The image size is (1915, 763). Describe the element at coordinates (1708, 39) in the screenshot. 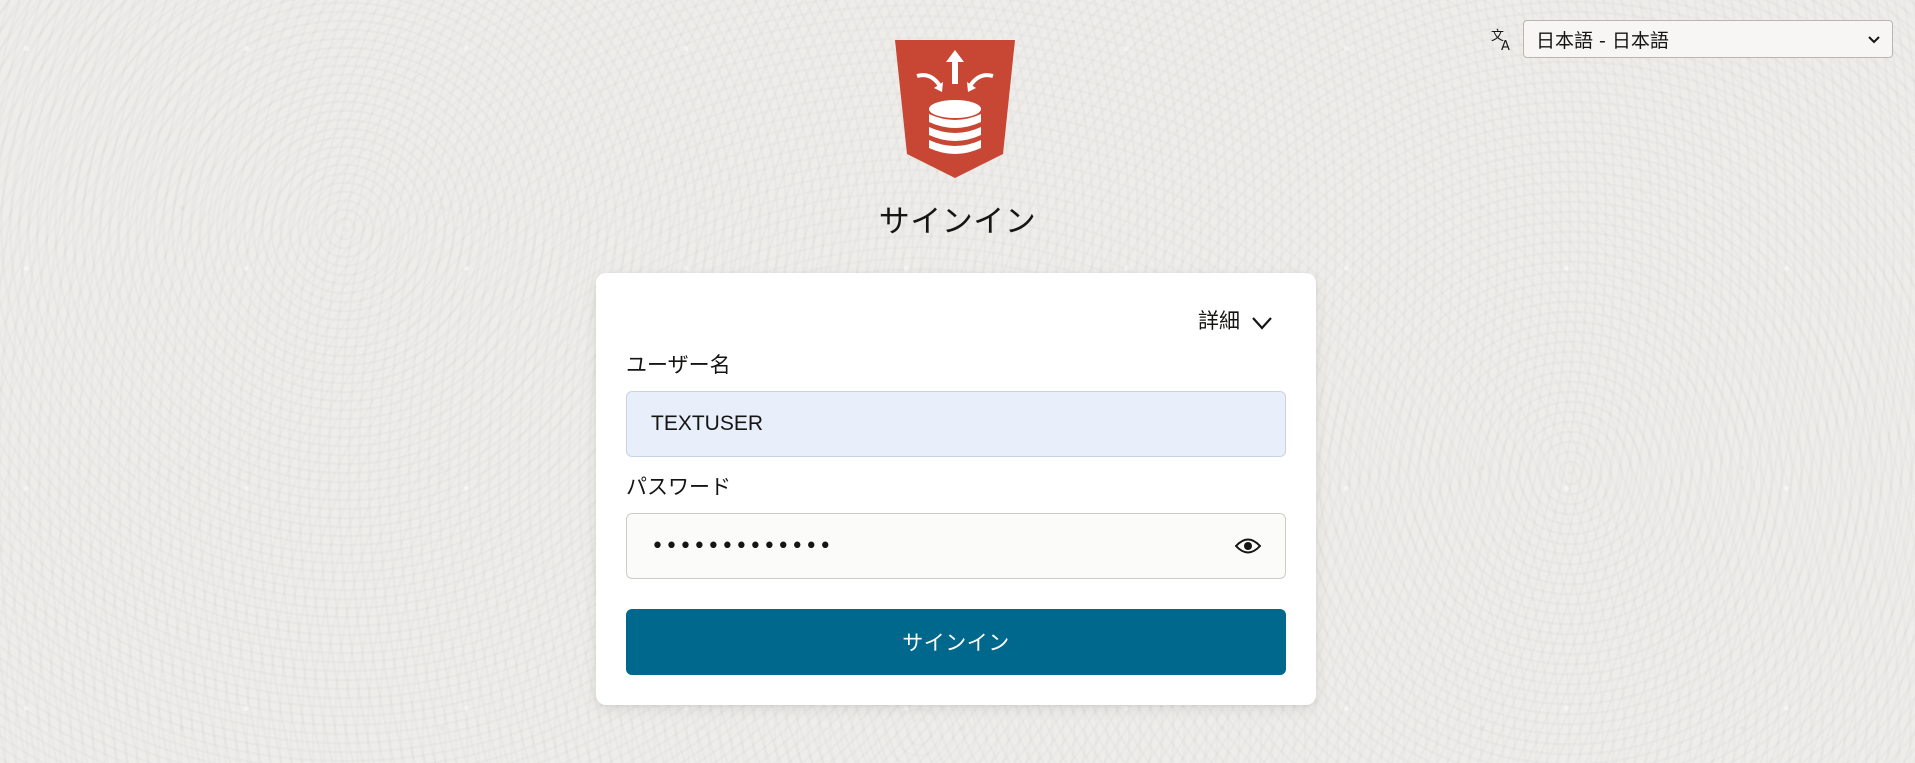

I see `language-select: 日本語 - 日本語` at that location.